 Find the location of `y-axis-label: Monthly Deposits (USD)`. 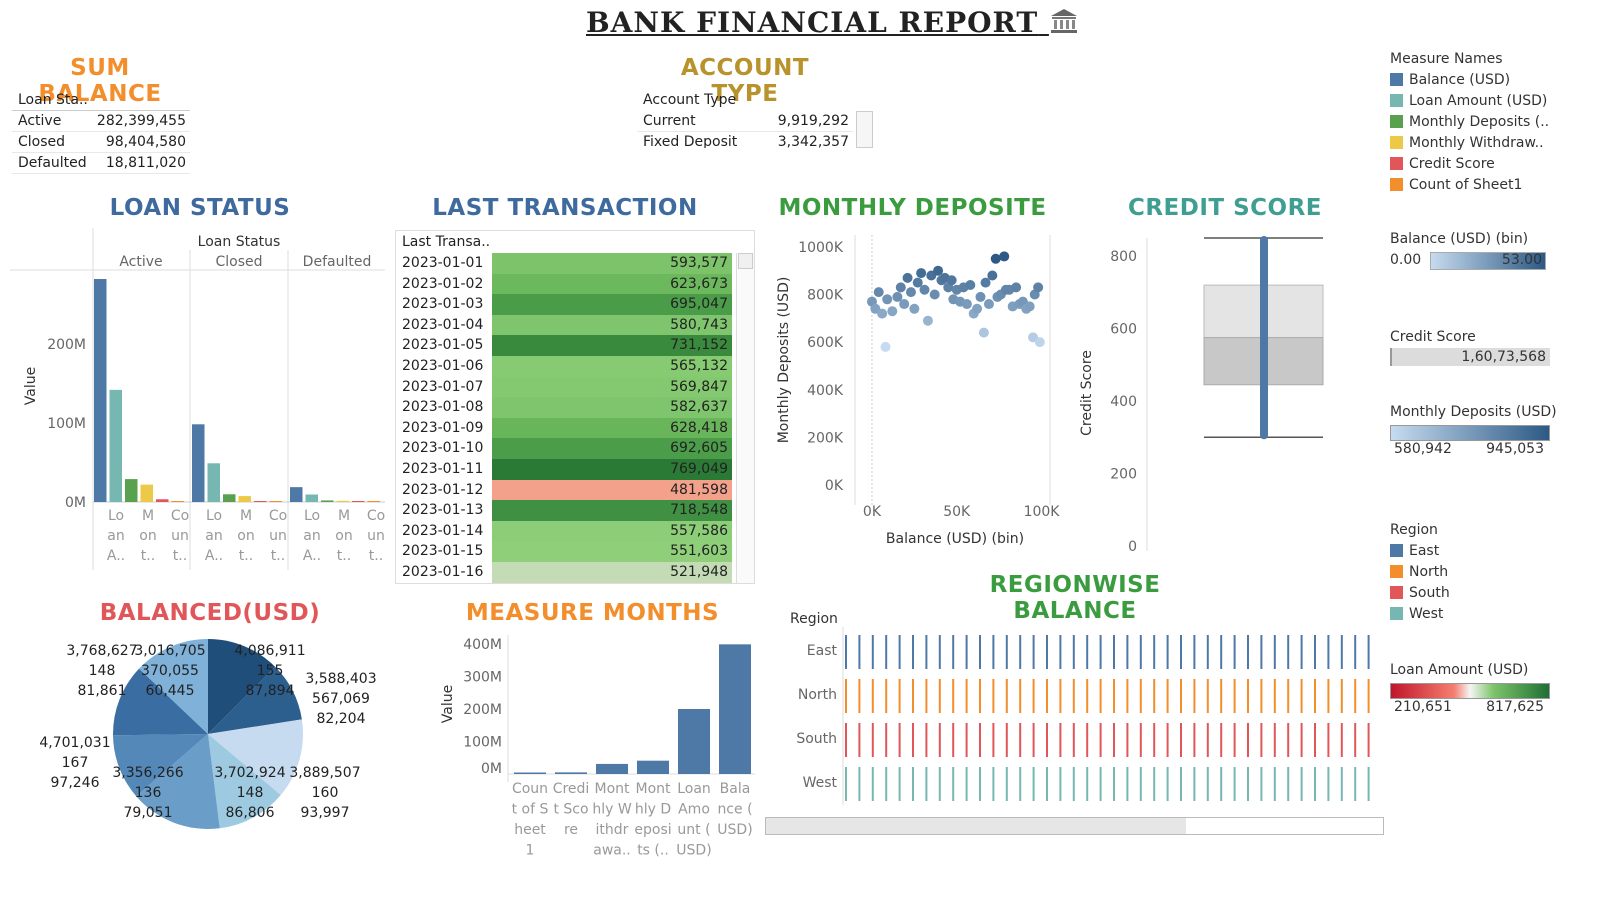

y-axis-label: Monthly Deposits (USD) is located at coordinates (784, 360).